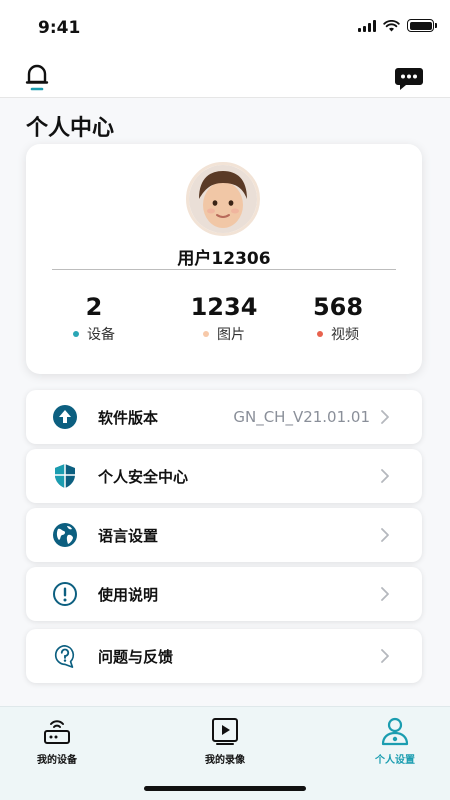  I want to click on router-icon, so click(57, 732).